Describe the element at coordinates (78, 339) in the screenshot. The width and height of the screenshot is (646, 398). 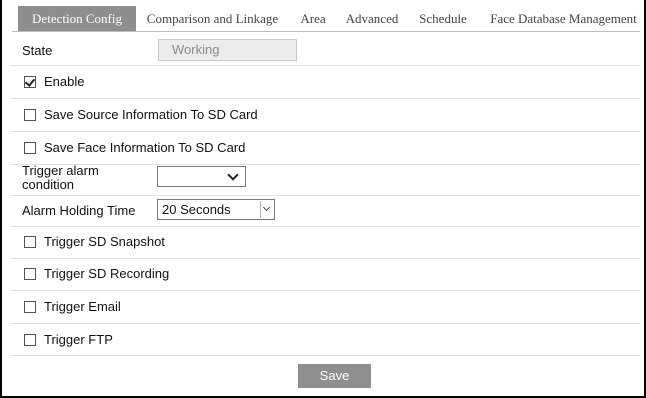
I see `trigger-ftp-label: Trigger FTP` at that location.